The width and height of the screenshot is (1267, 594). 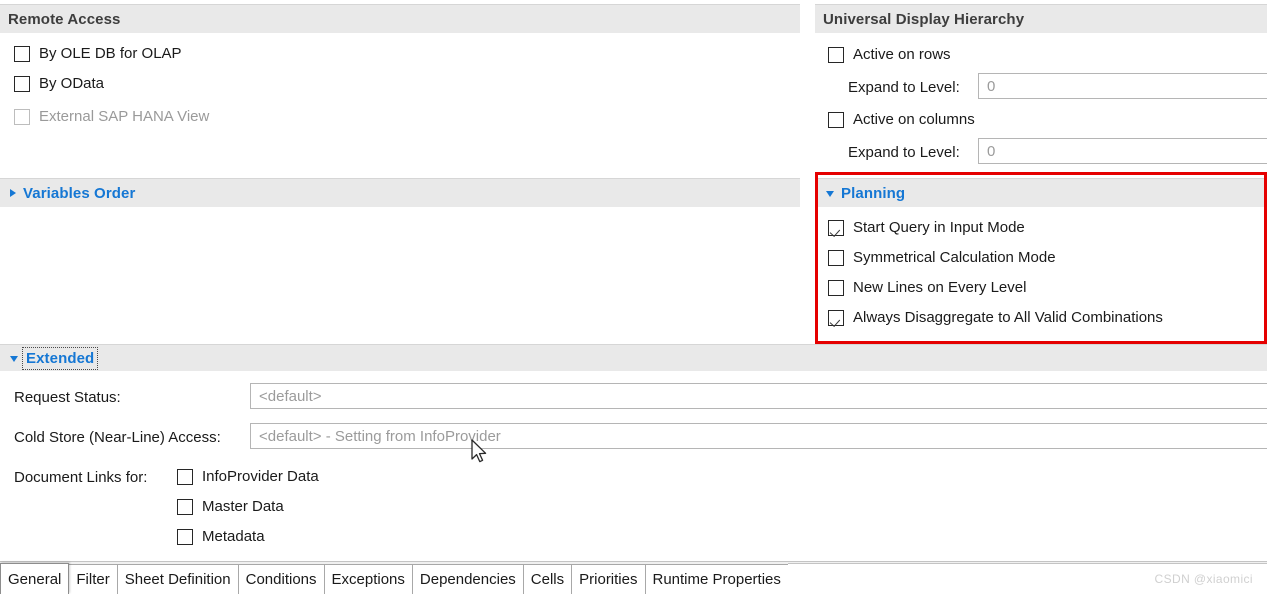 I want to click on tab-runtime-properties-label: Runtime Properties, so click(x=716, y=579).